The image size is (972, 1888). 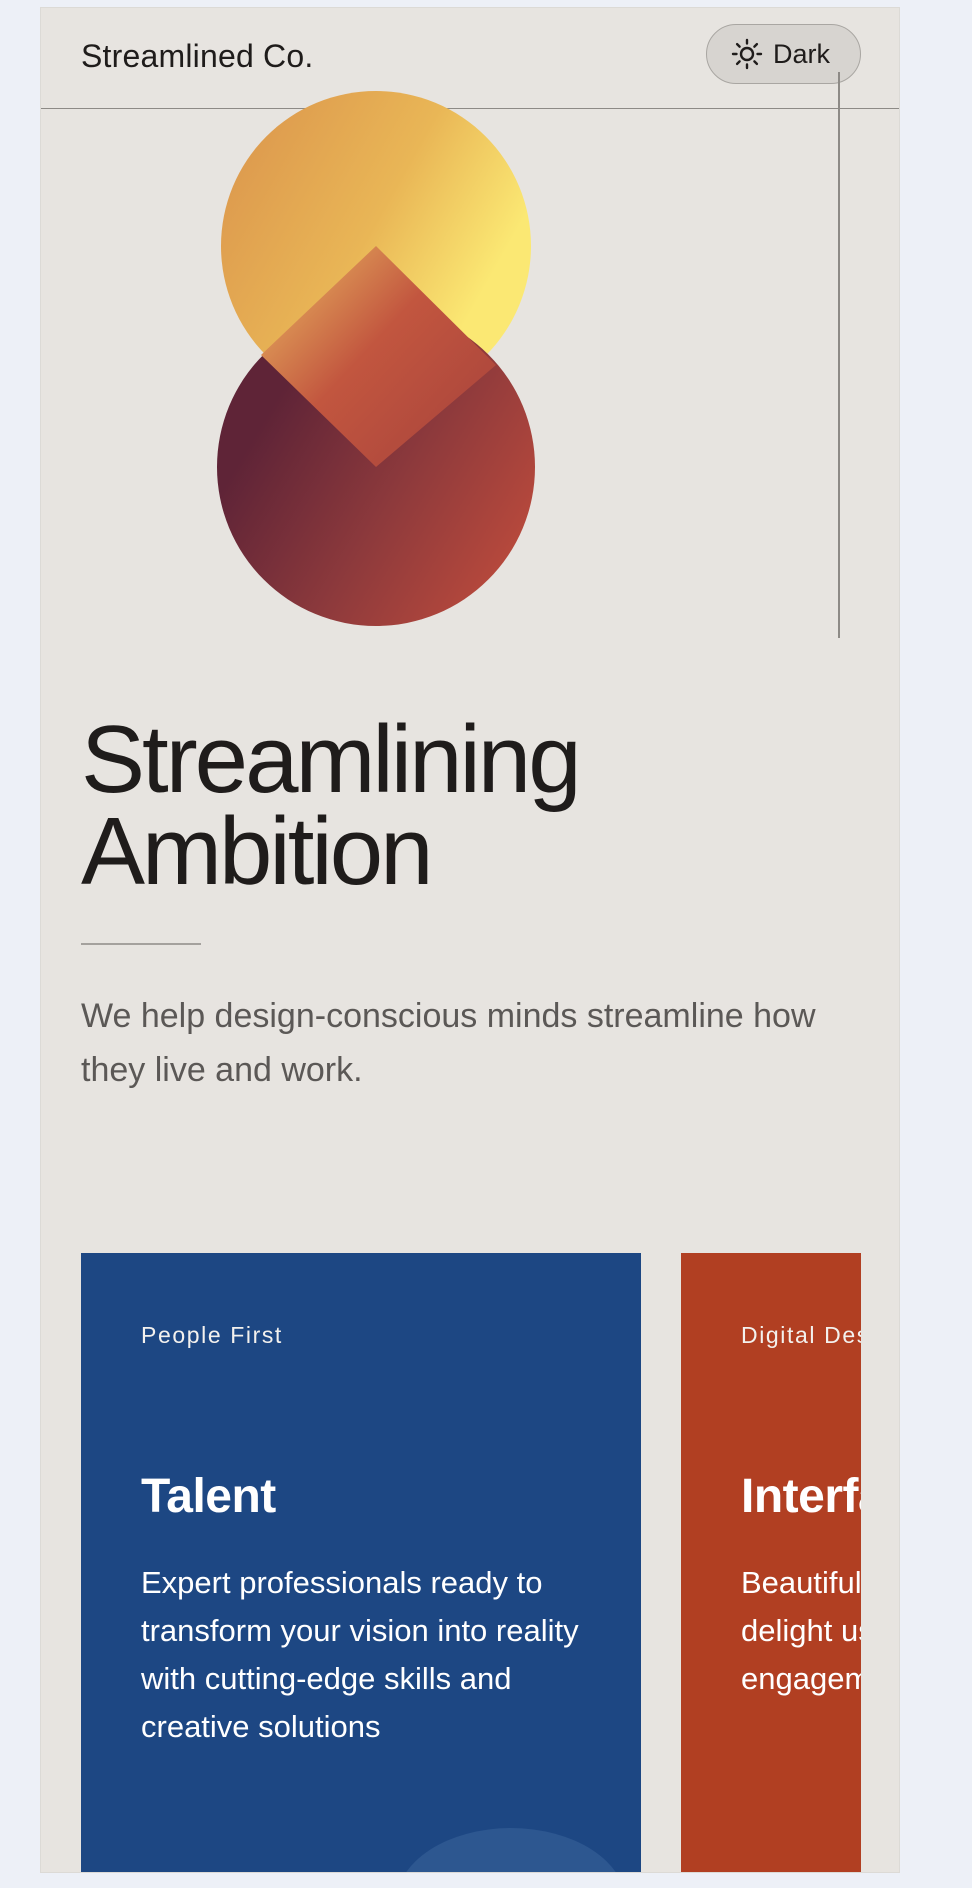 I want to click on hero-title-line-1: Streamlining, so click(x=331, y=759).